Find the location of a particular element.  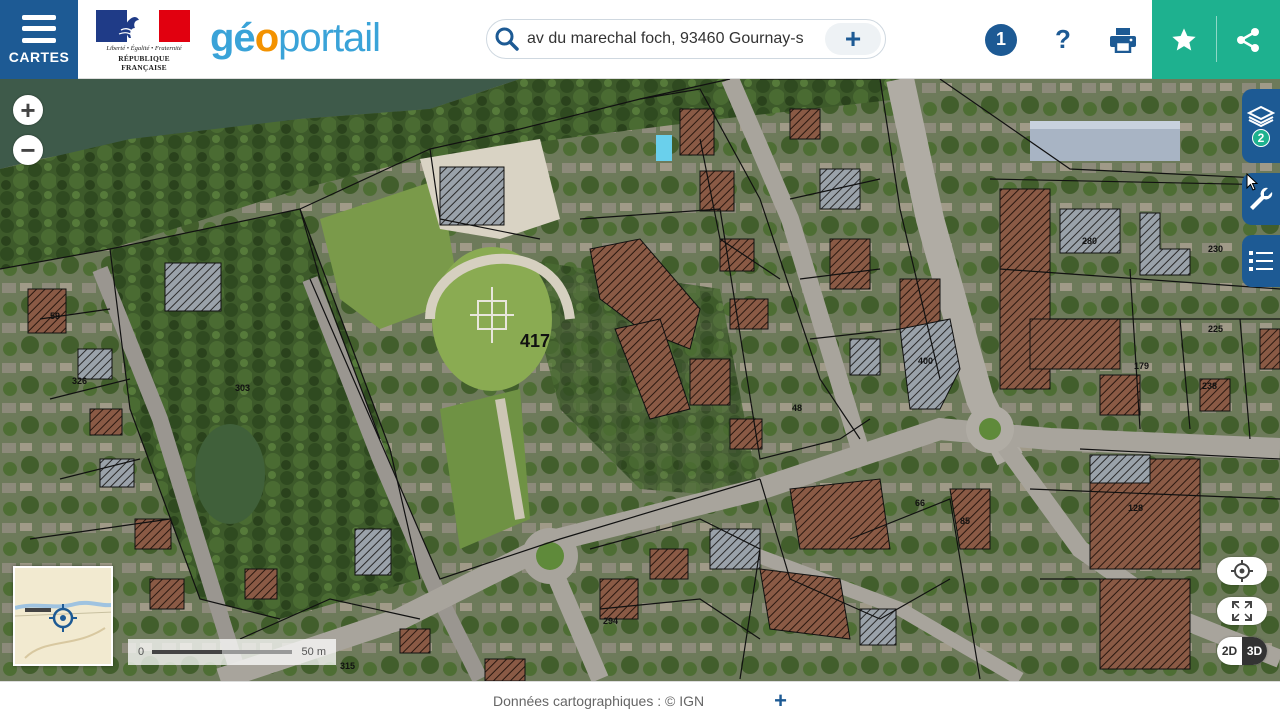

parcel-label: 400 is located at coordinates (925, 361).